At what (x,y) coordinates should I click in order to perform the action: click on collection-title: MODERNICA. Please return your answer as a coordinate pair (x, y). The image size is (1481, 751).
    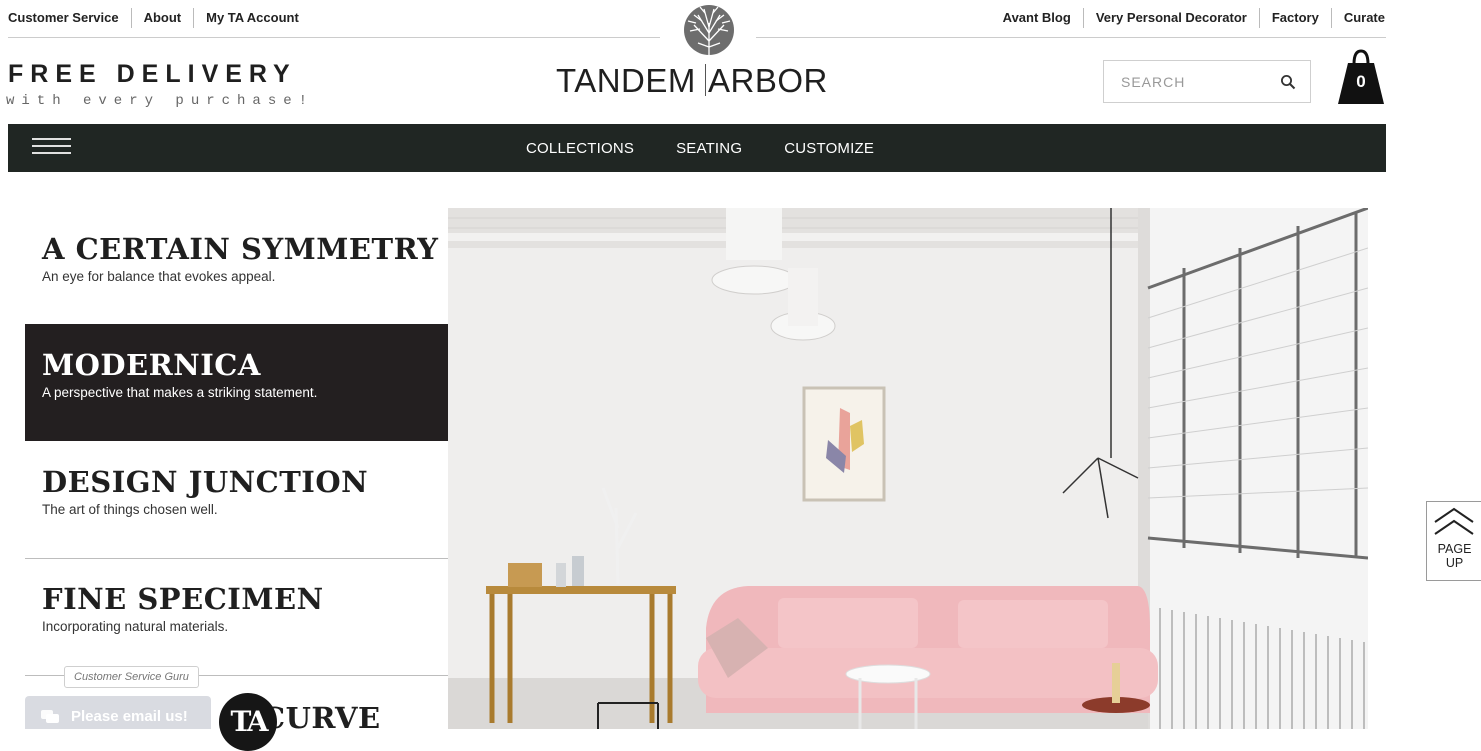
    Looking at the image, I should click on (151, 365).